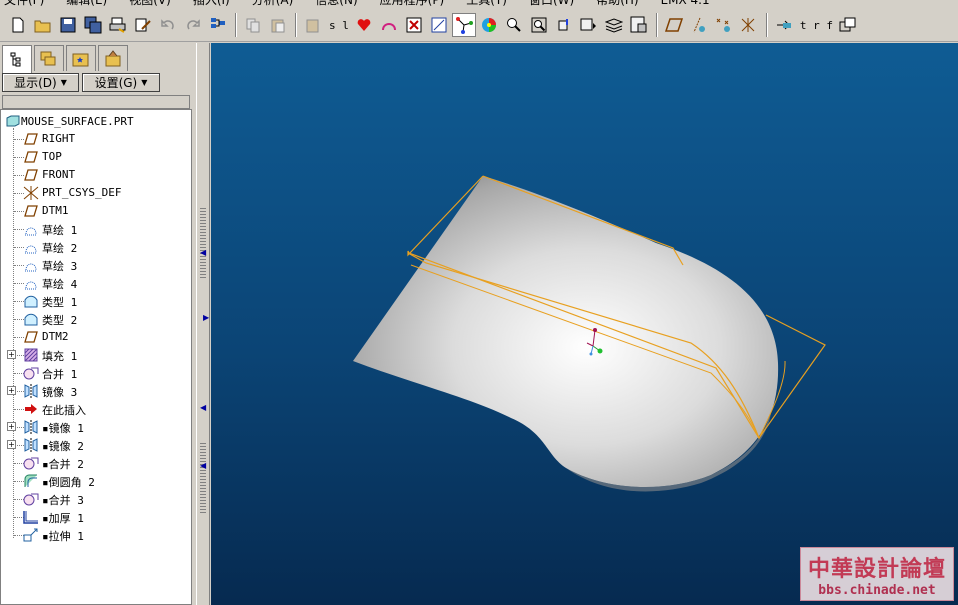 This screenshot has width=958, height=605. What do you see at coordinates (60, 302) in the screenshot?
I see `tree-item-label: 类型 1` at bounding box center [60, 302].